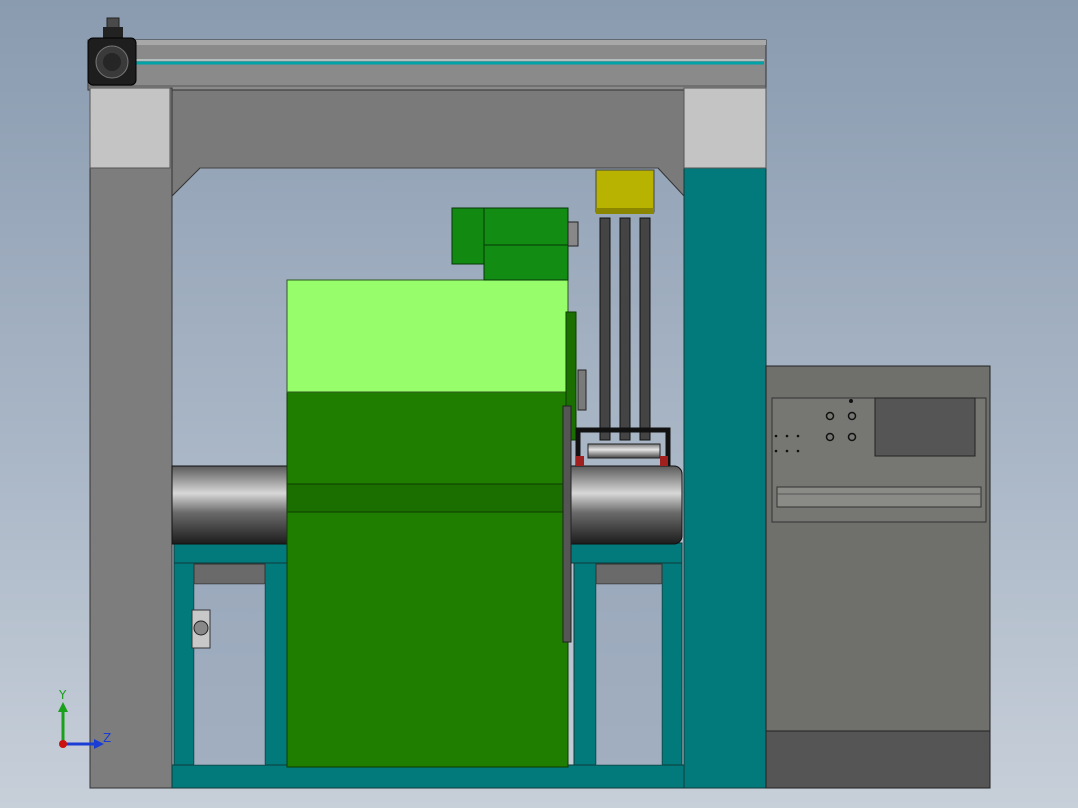 The height and width of the screenshot is (808, 1078). What do you see at coordinates (878, 577) in the screenshot?
I see `control-cabinet` at bounding box center [878, 577].